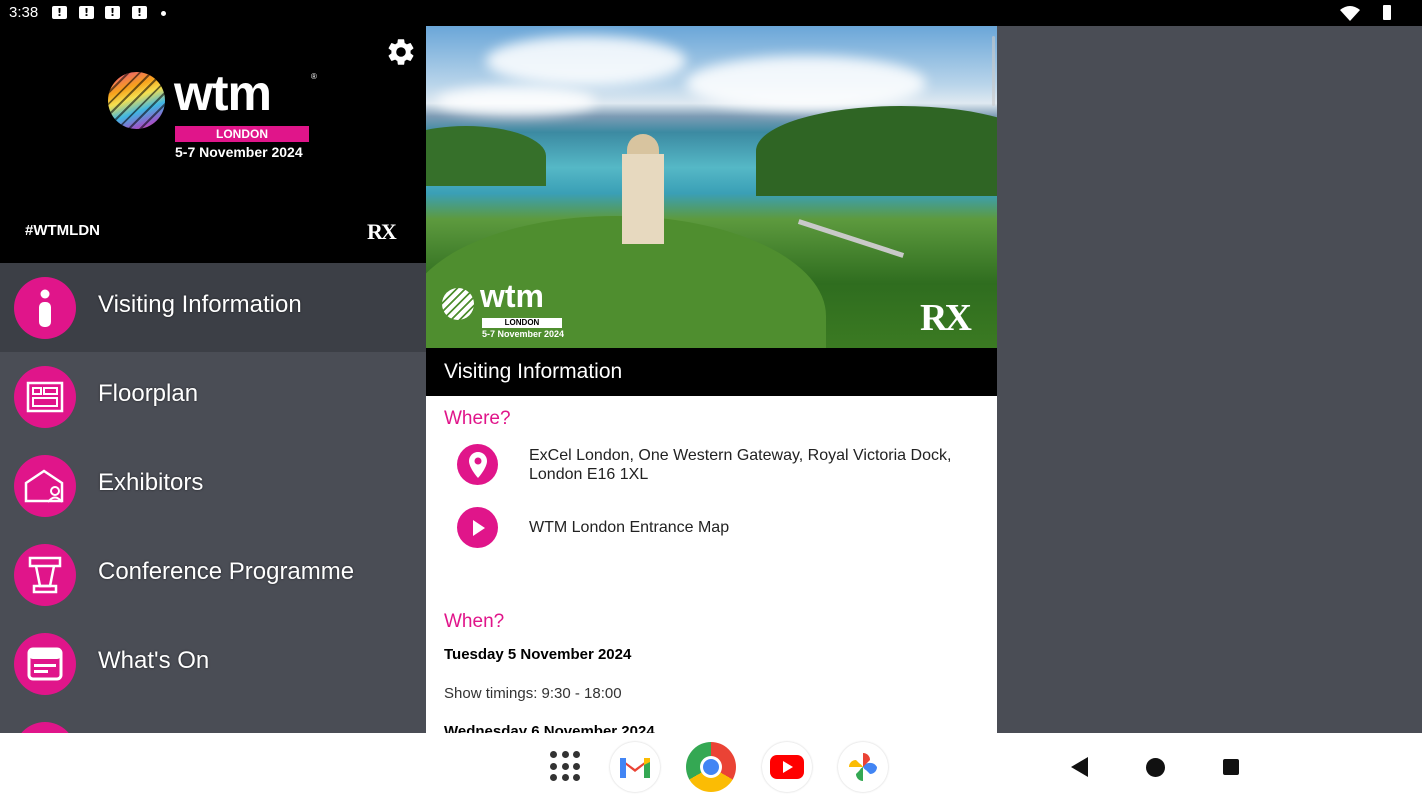  What do you see at coordinates (749, 527) in the screenshot?
I see `entrance-map-link: WTM London Entrance Map` at bounding box center [749, 527].